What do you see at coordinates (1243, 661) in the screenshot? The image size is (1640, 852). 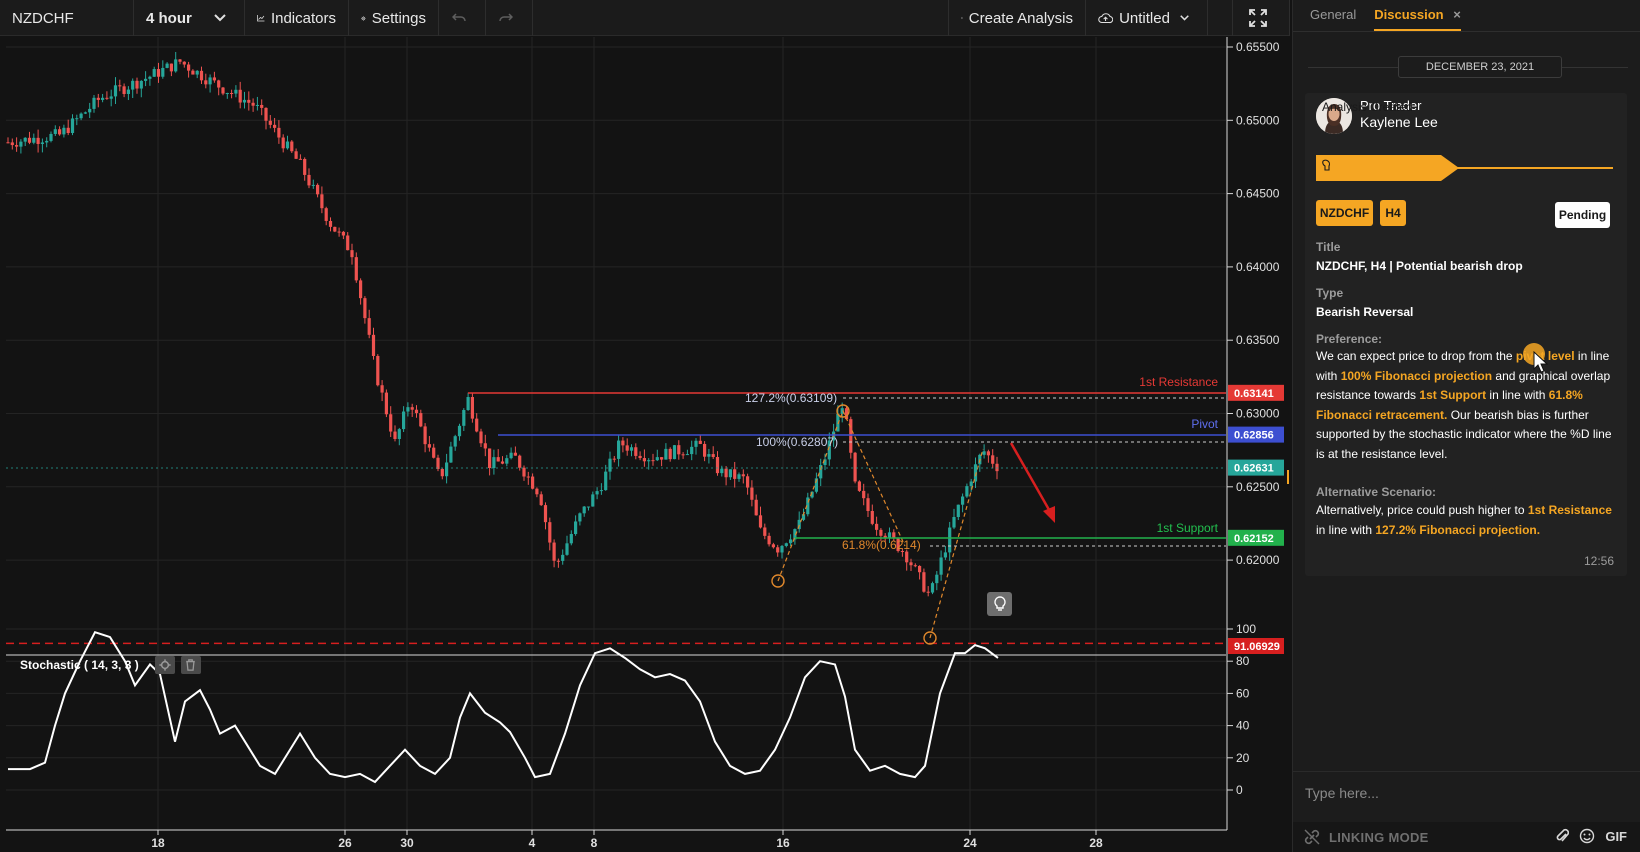 I see `stochastic-tick-label: 80` at bounding box center [1243, 661].